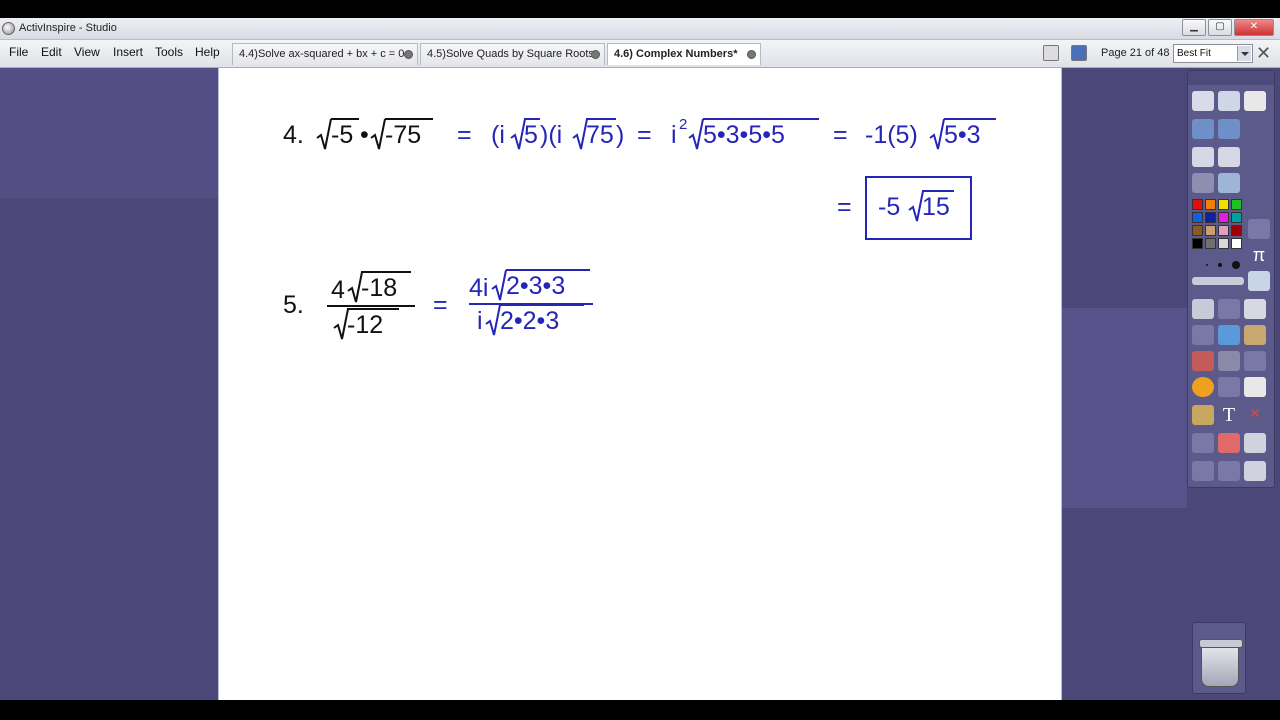 The width and height of the screenshot is (1280, 720). What do you see at coordinates (1051, 53) in the screenshot?
I see `page-browser-icon` at bounding box center [1051, 53].